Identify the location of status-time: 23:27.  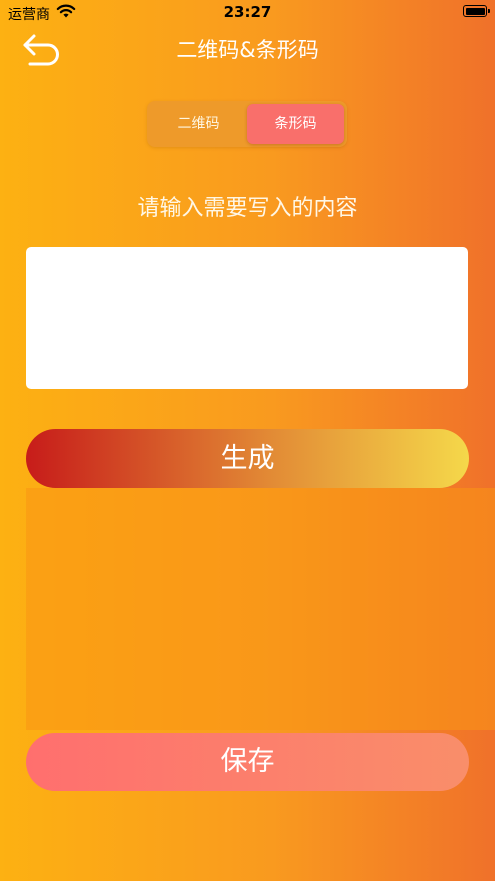
(247, 12).